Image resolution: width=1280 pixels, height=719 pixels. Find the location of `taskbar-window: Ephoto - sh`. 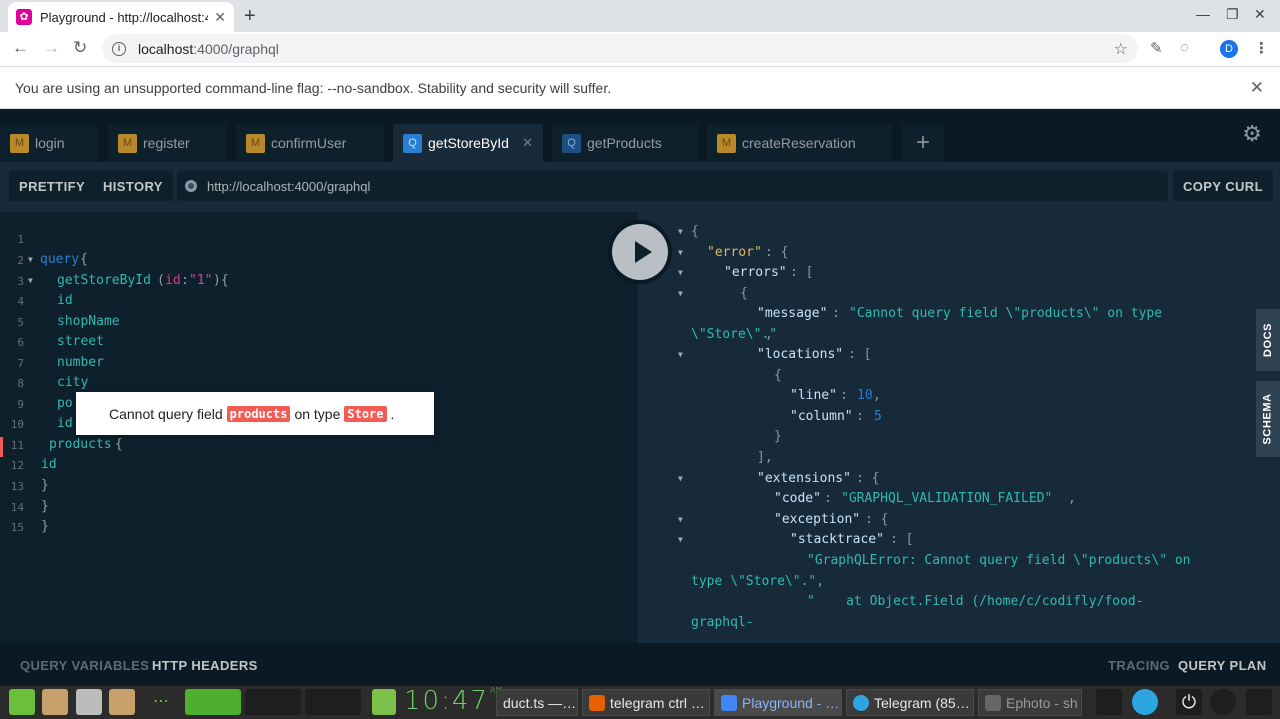

taskbar-window: Ephoto - sh is located at coordinates (1030, 702).